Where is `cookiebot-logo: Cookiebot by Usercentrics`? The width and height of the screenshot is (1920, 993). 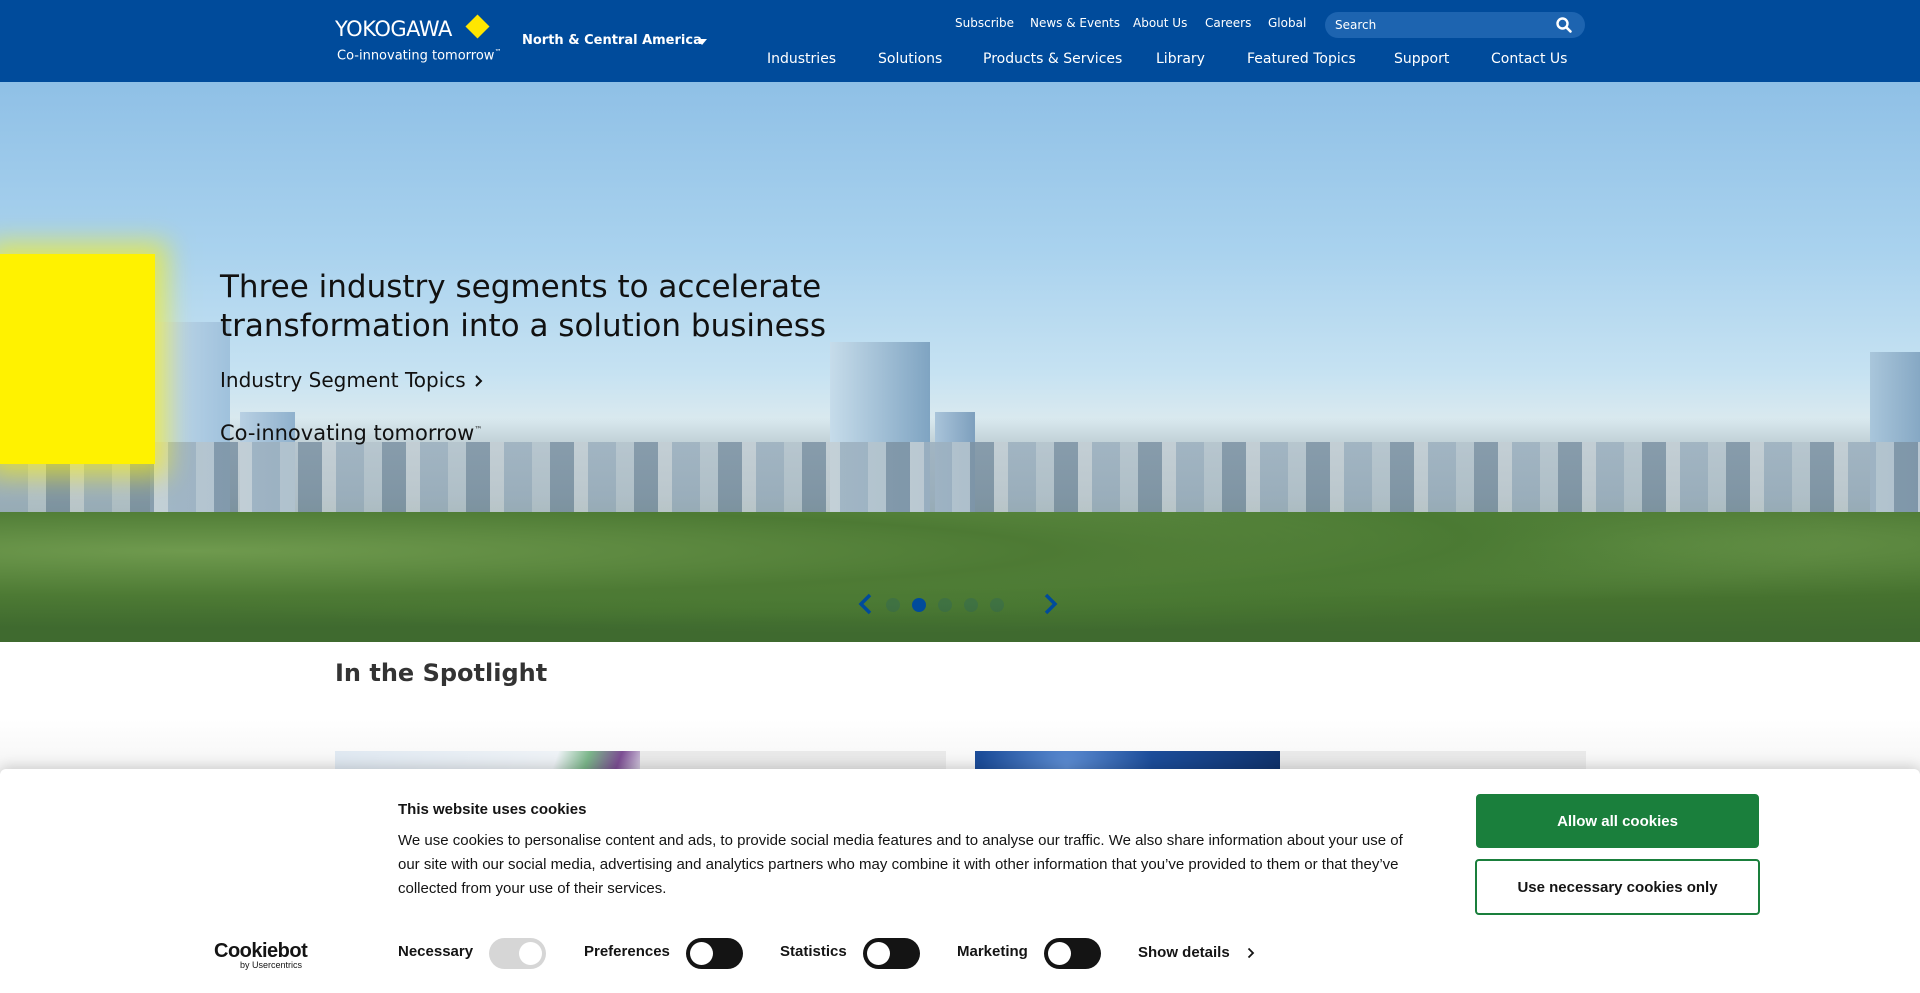
cookiebot-logo: Cookiebot by Usercentrics is located at coordinates (266, 956).